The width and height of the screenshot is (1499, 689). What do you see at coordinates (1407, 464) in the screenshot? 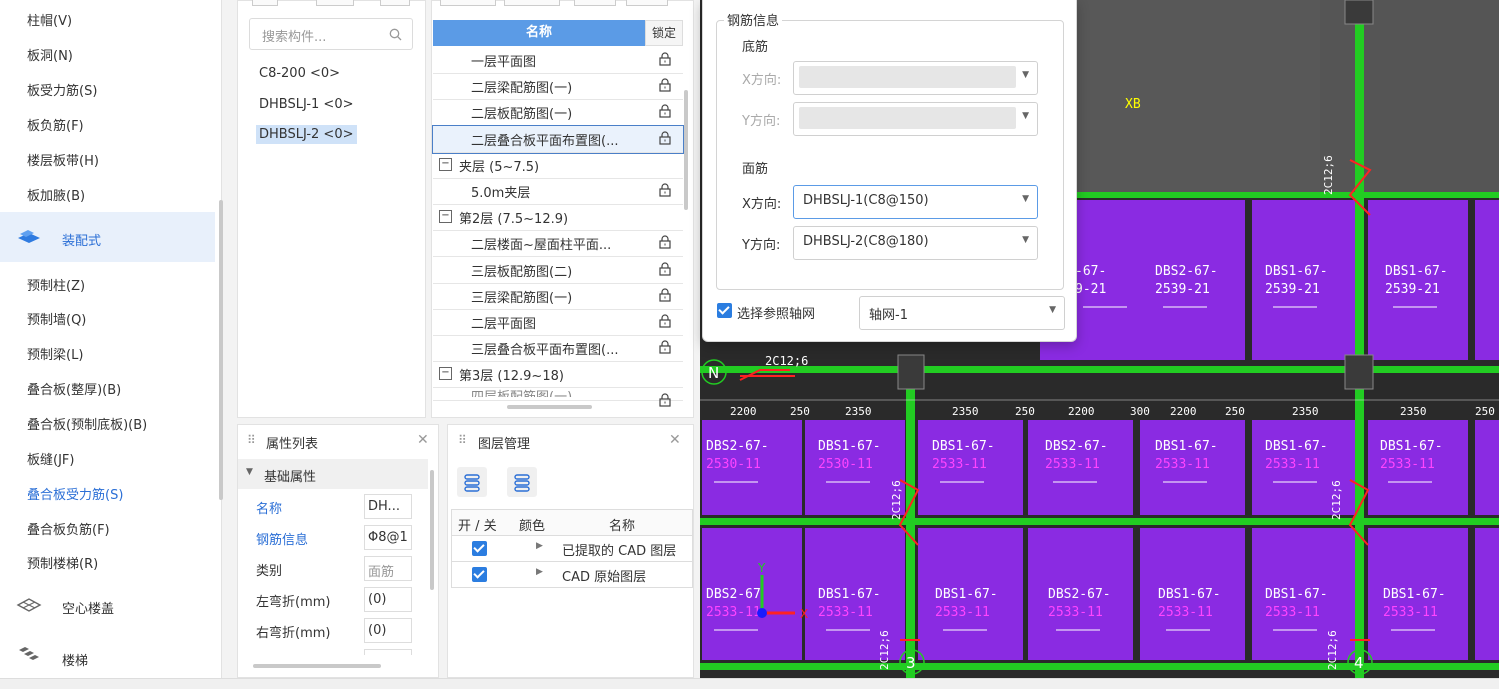
I see `slab-size-label: 2533-11` at bounding box center [1407, 464].